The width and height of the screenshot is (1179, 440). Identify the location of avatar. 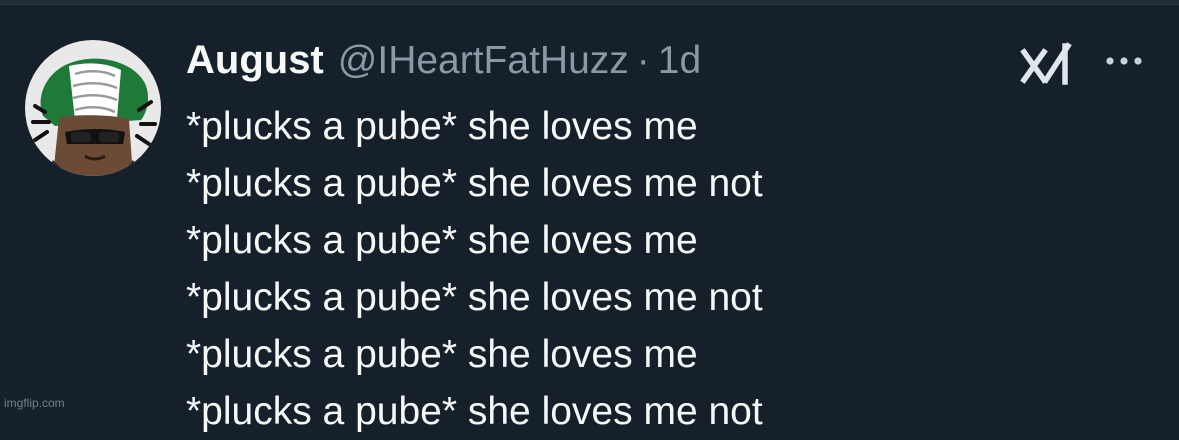
(93, 108).